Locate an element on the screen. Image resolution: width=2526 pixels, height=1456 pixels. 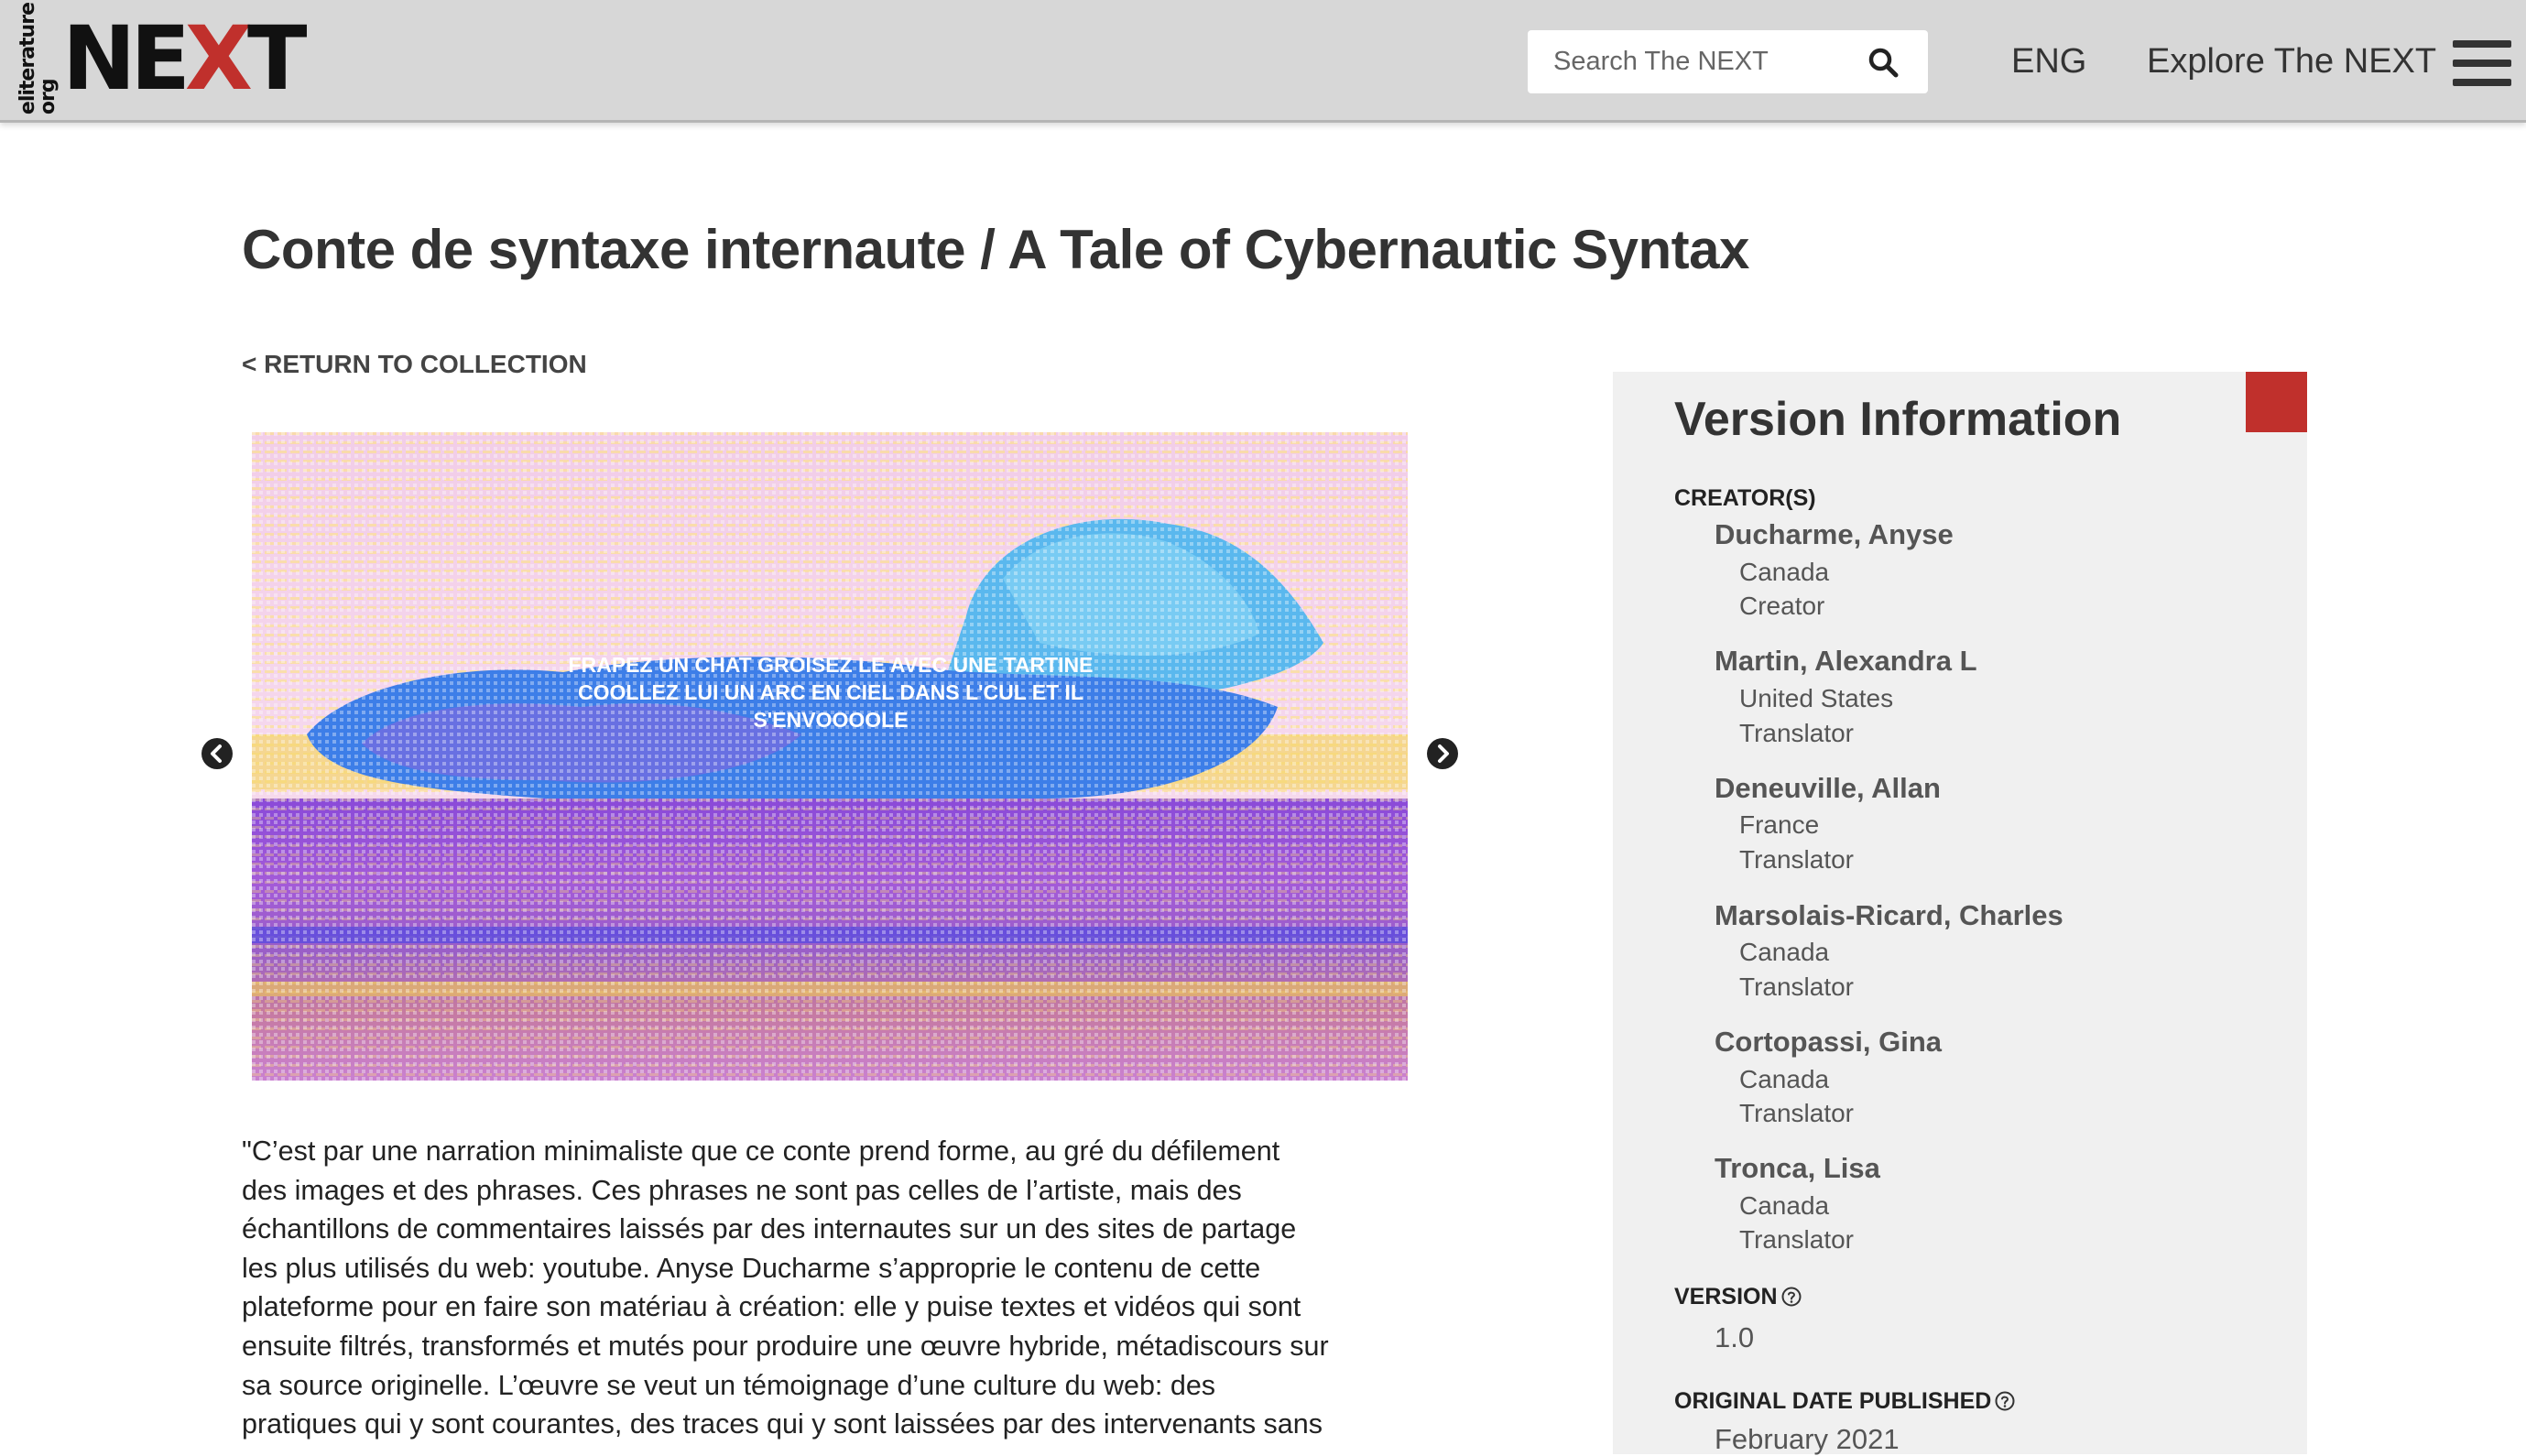
creator-country: United States is located at coordinates (1816, 698).